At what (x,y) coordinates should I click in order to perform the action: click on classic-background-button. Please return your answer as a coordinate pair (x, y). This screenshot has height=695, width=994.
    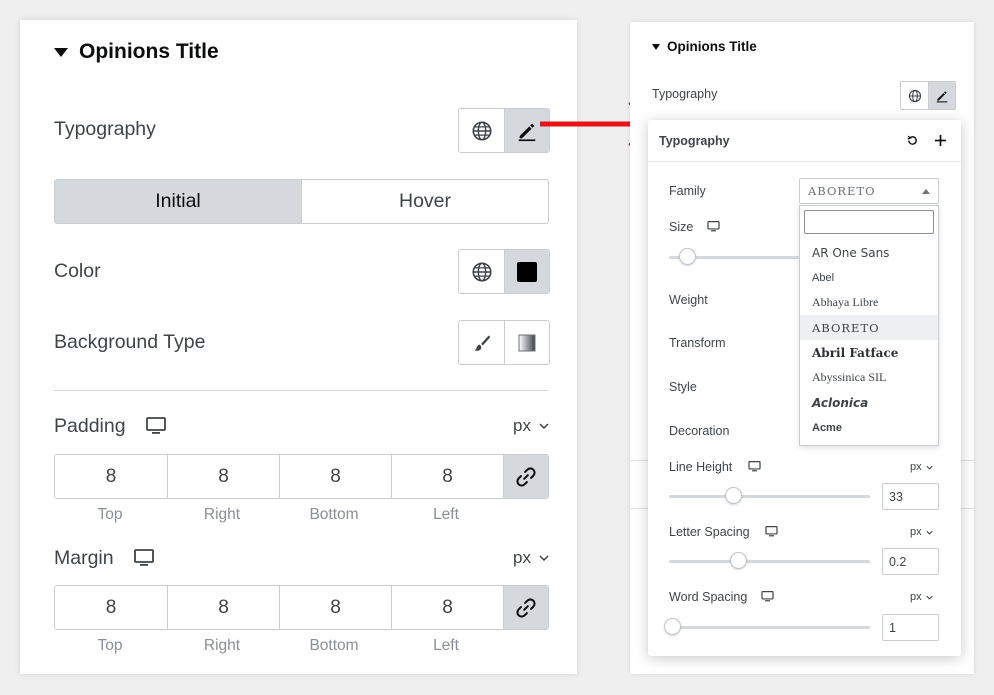
    Looking at the image, I should click on (481, 342).